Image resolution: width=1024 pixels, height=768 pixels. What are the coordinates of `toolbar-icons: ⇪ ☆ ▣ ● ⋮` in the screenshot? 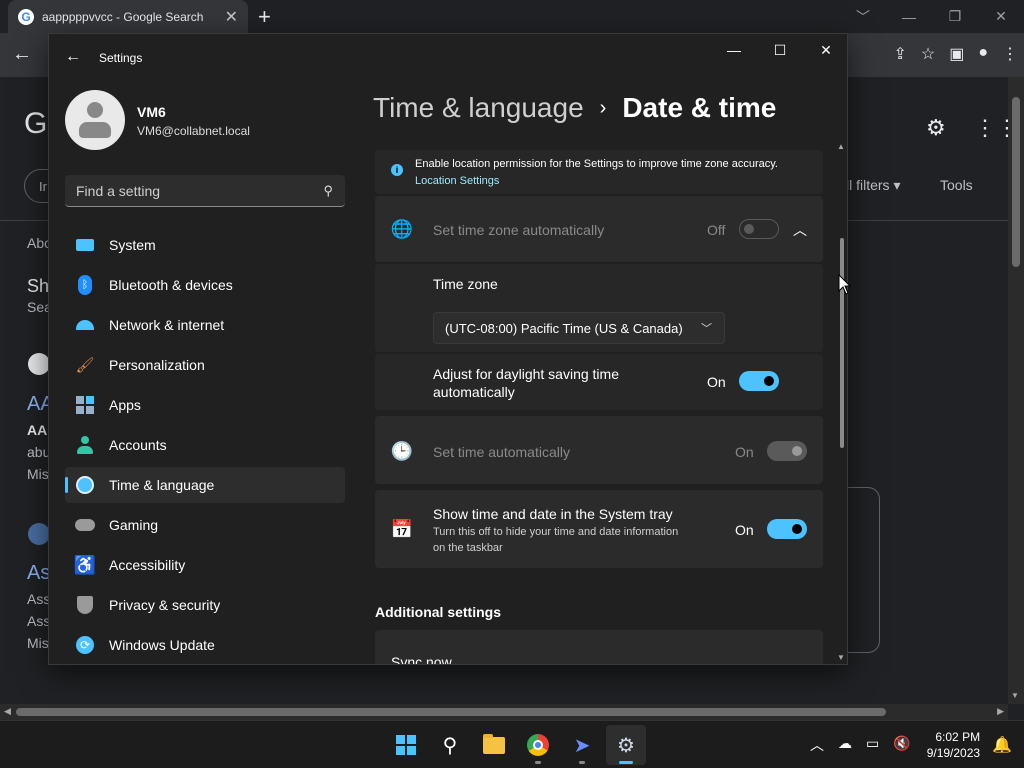 It's located at (955, 54).